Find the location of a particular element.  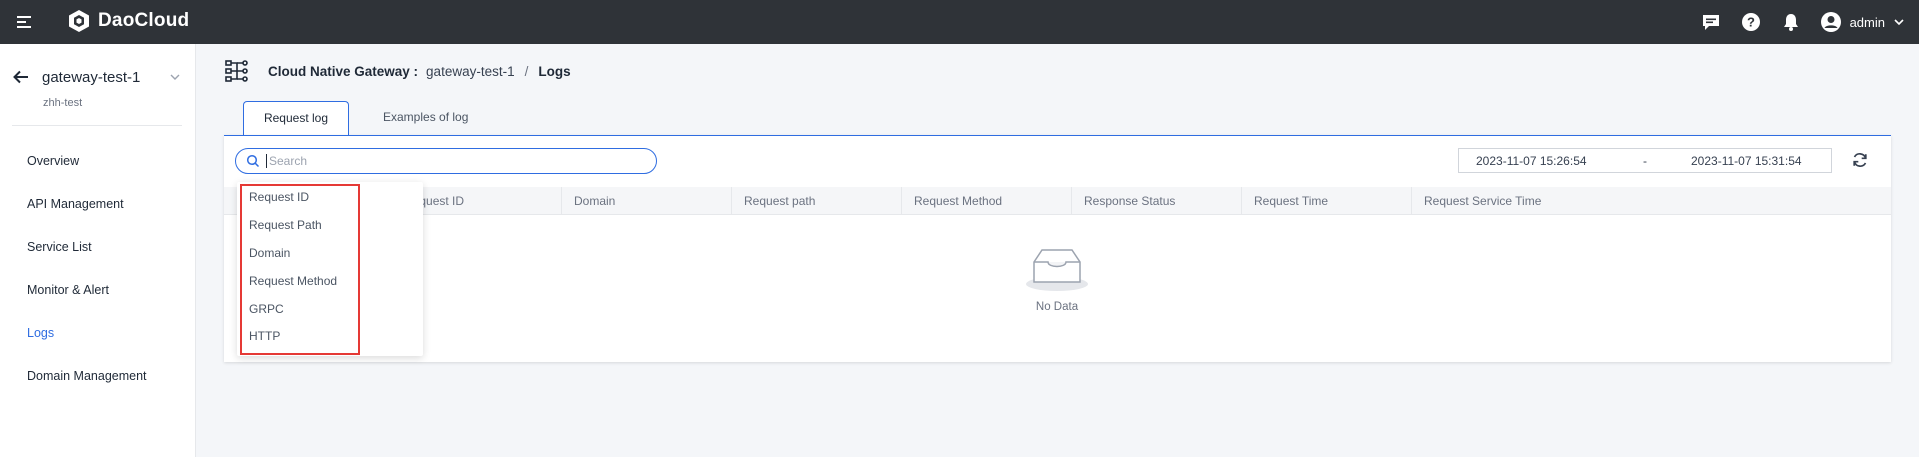

brand-name: DaoCloud is located at coordinates (144, 20).